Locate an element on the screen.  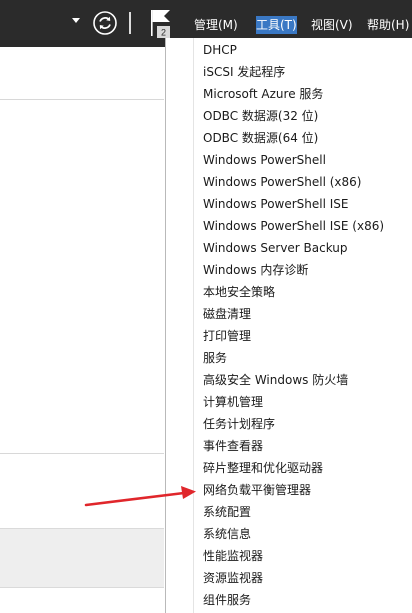
menu-icon-gutter is located at coordinates (193, 325).